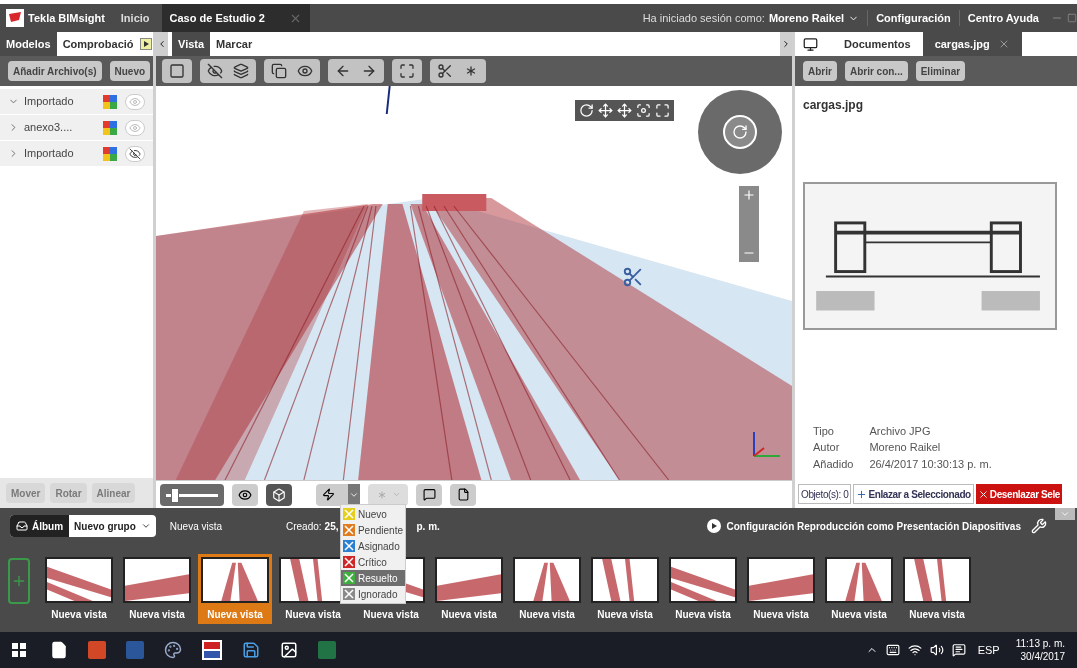  Describe the element at coordinates (28, 44) in the screenshot. I see `tab: Modelos` at that location.